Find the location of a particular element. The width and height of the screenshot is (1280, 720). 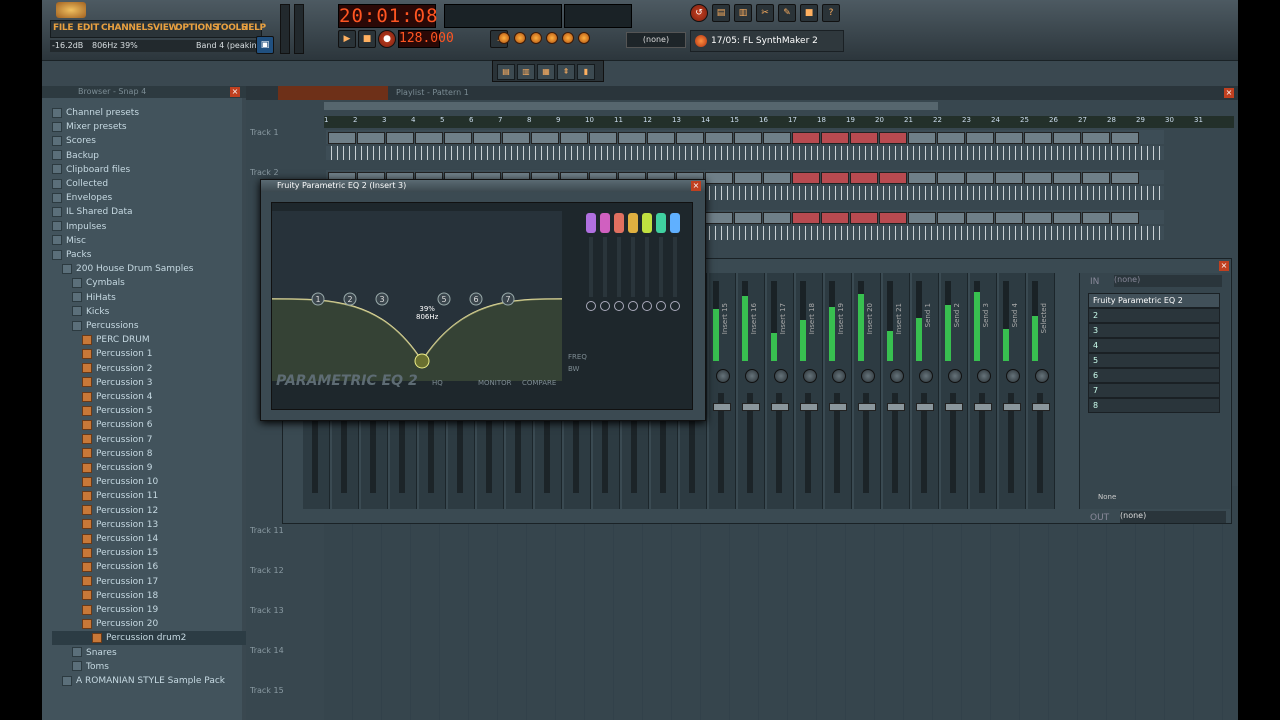

mixer-track-strip: Selected is located at coordinates (1041, 391).